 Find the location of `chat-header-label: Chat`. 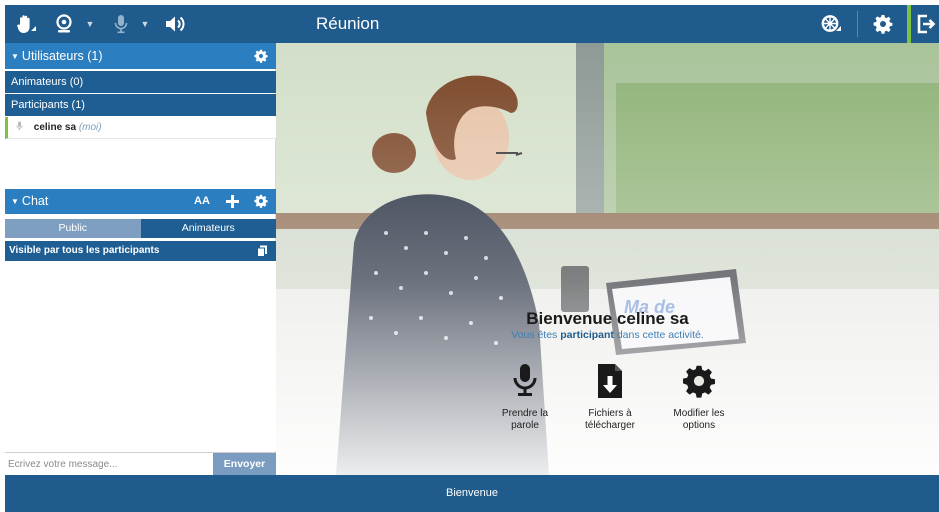

chat-header-label: Chat is located at coordinates (35, 201).